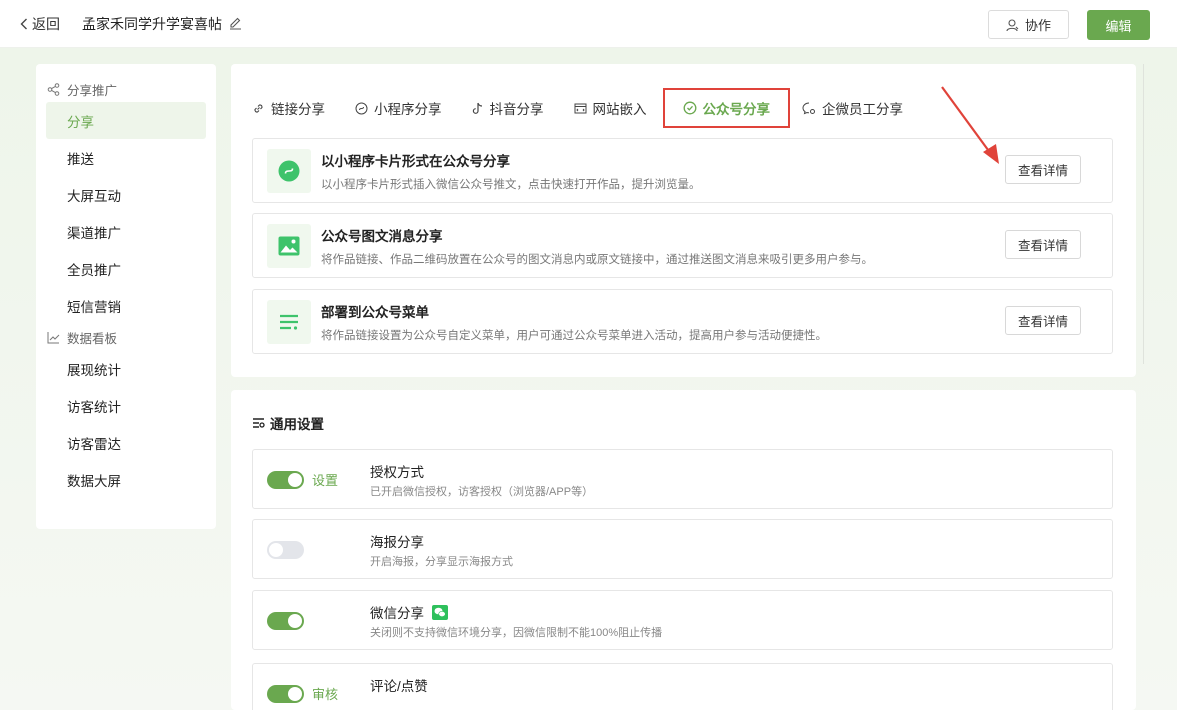 Image resolution: width=1177 pixels, height=710 pixels. What do you see at coordinates (258, 108) in the screenshot?
I see `link-icon` at bounding box center [258, 108].